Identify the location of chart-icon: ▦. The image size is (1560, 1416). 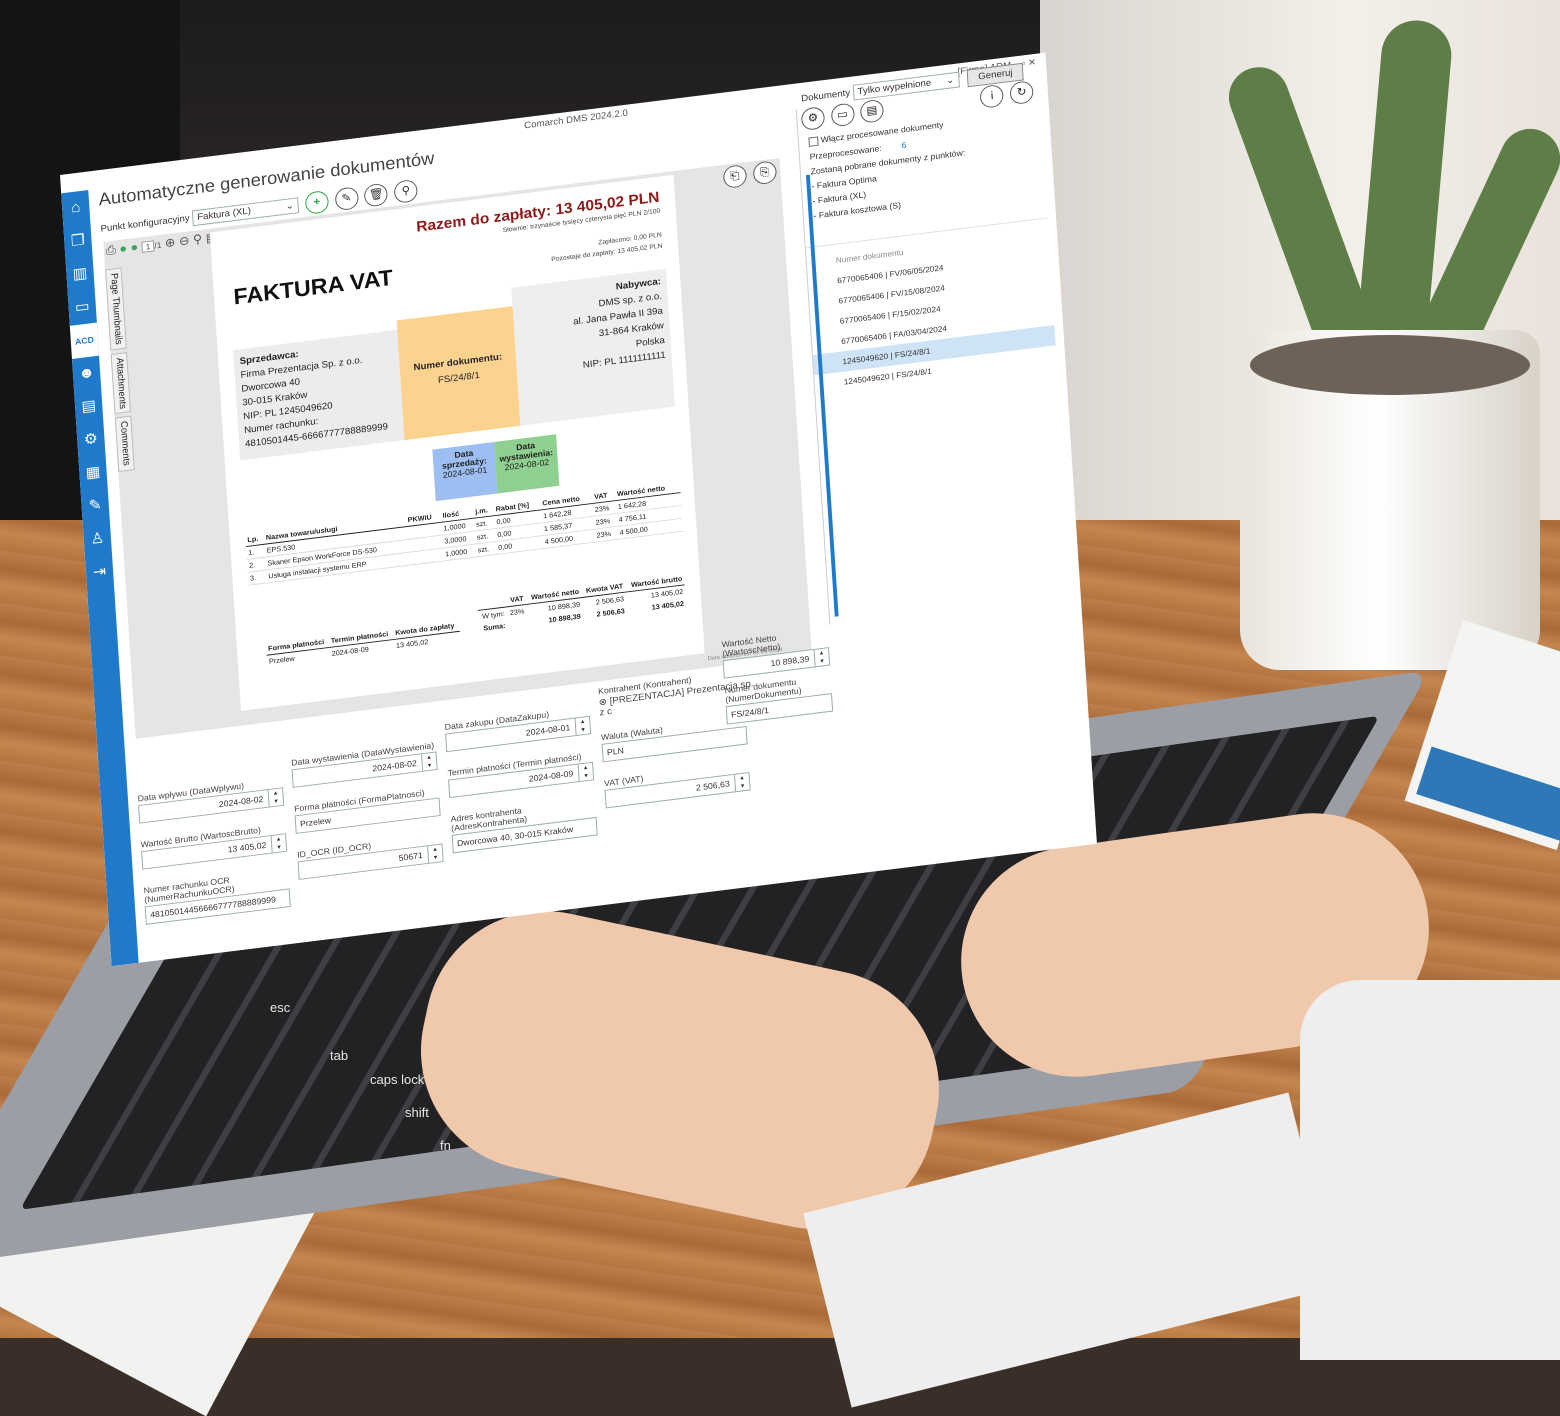
(92, 473).